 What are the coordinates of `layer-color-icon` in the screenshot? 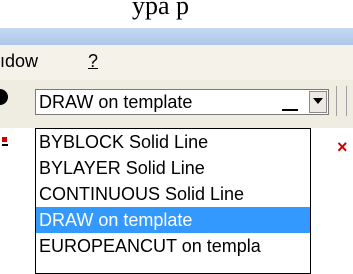 It's located at (4, 97).